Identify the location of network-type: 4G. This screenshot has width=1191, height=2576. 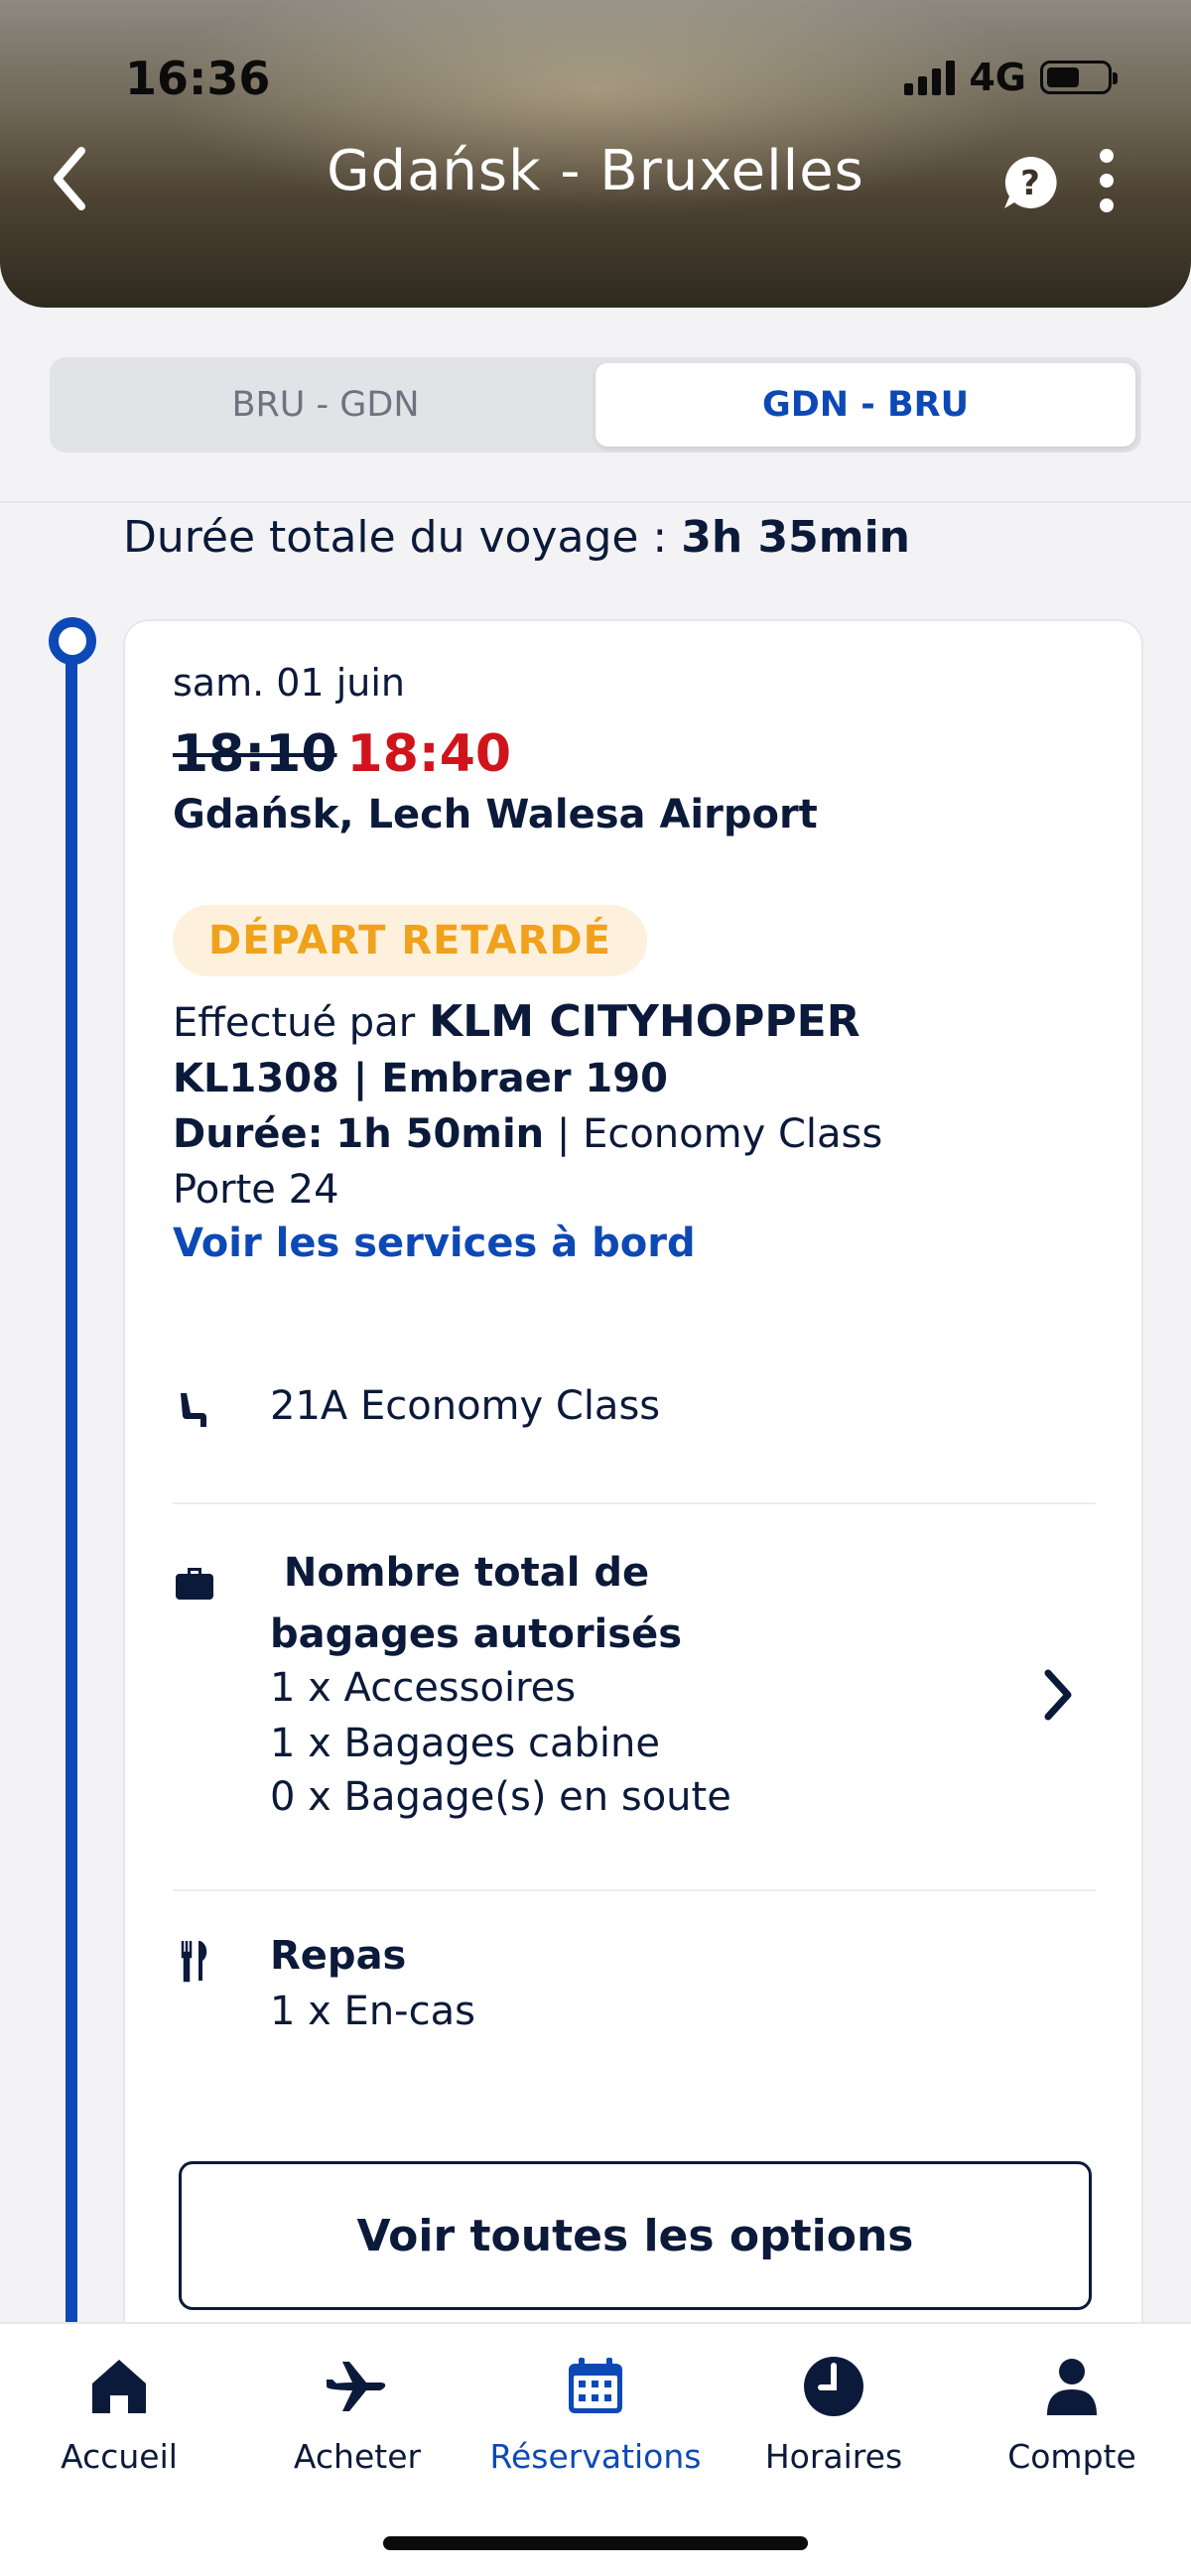
(998, 78).